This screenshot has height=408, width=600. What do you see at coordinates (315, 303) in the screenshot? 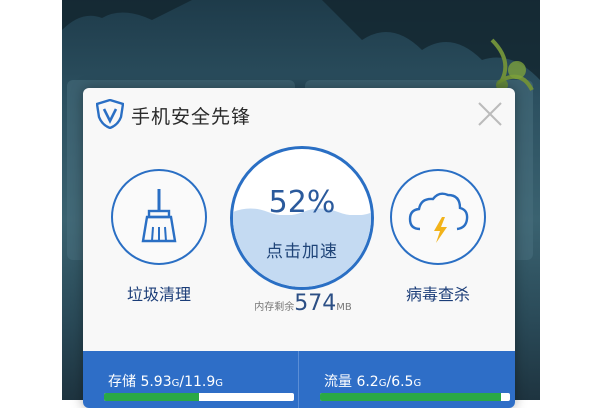
I see `memory-value: 574` at bounding box center [315, 303].